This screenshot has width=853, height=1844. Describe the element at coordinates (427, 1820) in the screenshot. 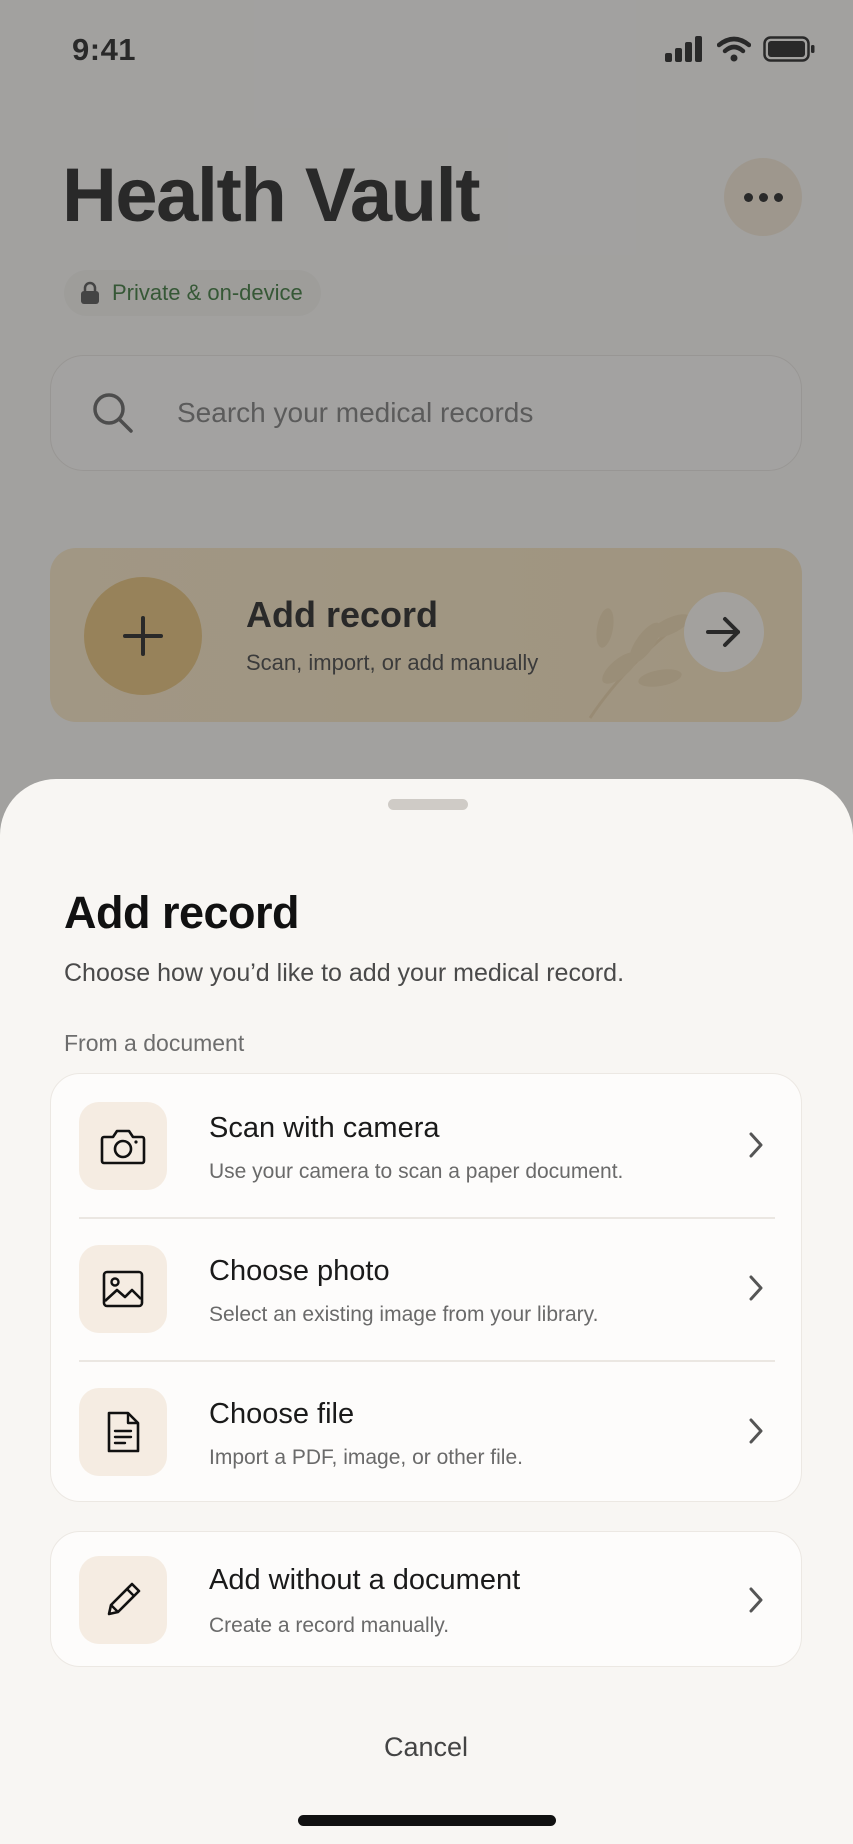

I see `home-indicator` at that location.